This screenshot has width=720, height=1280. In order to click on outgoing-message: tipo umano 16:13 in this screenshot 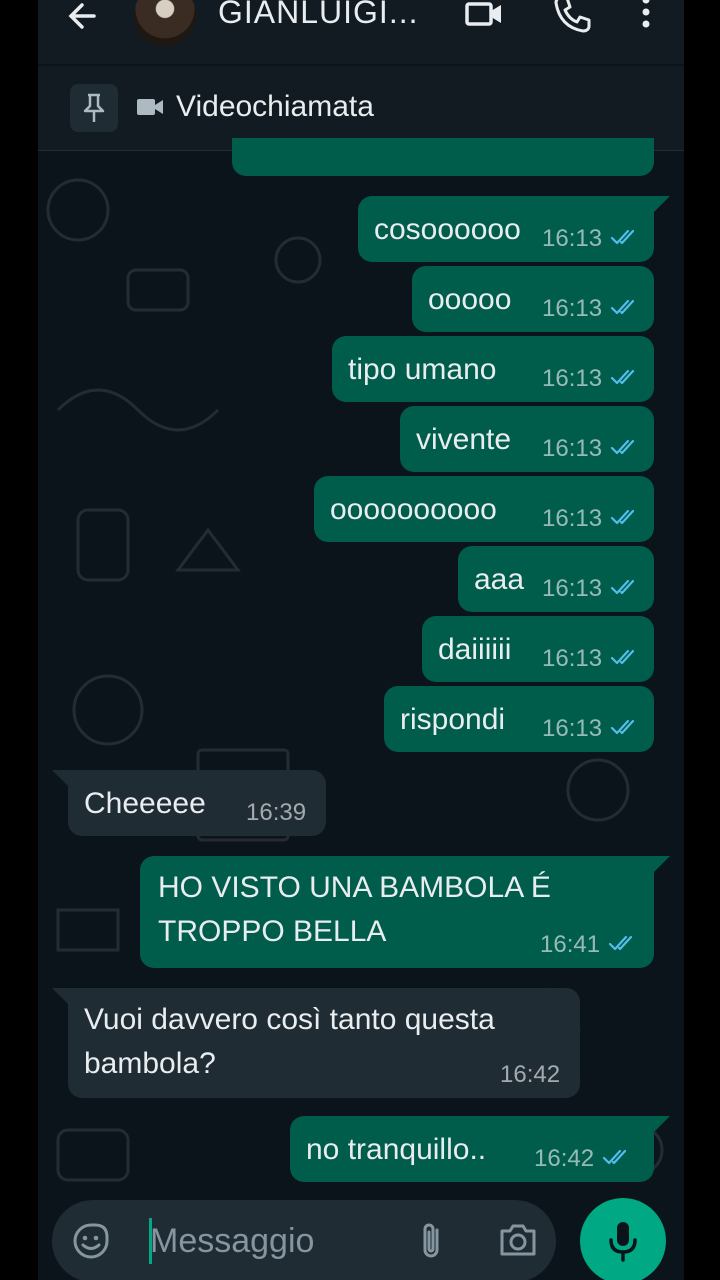, I will do `click(493, 369)`.